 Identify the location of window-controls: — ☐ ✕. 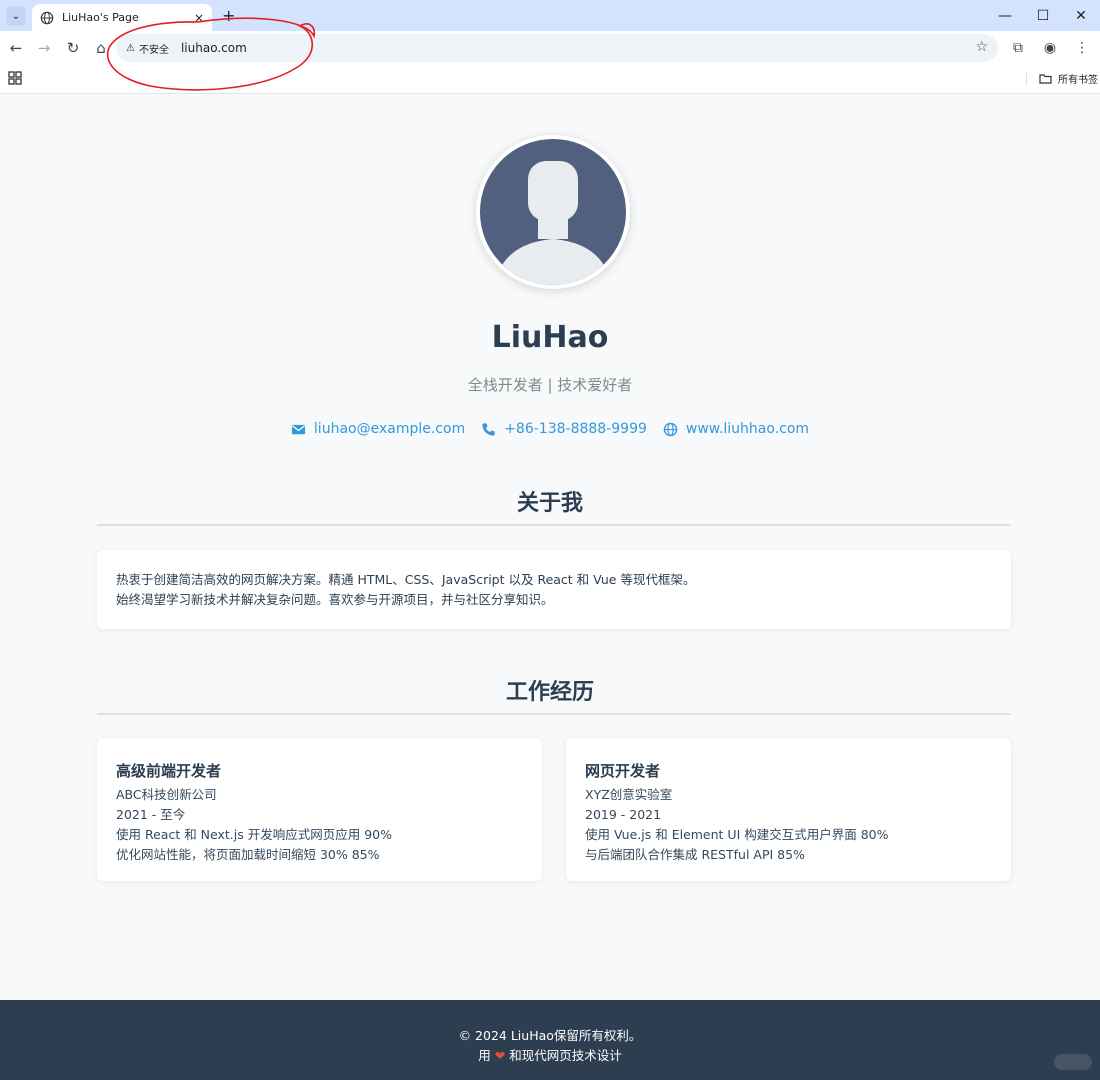
(1043, 15).